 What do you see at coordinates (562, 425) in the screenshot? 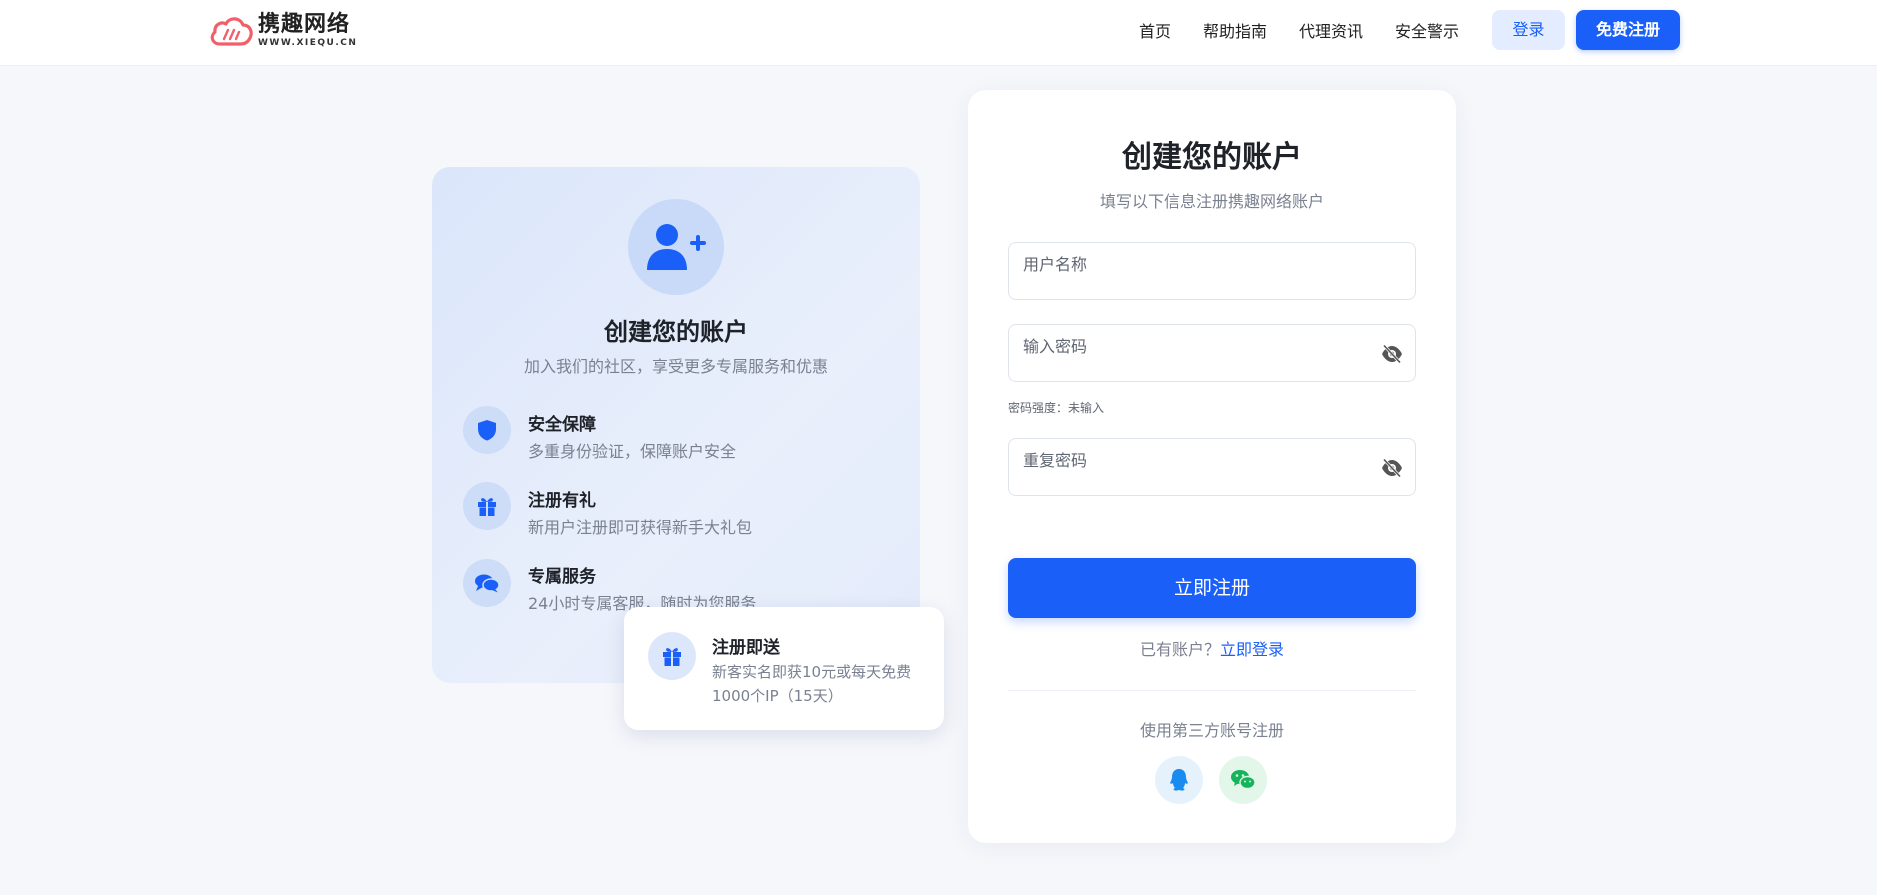
I see `feature-title: 安全保障` at bounding box center [562, 425].